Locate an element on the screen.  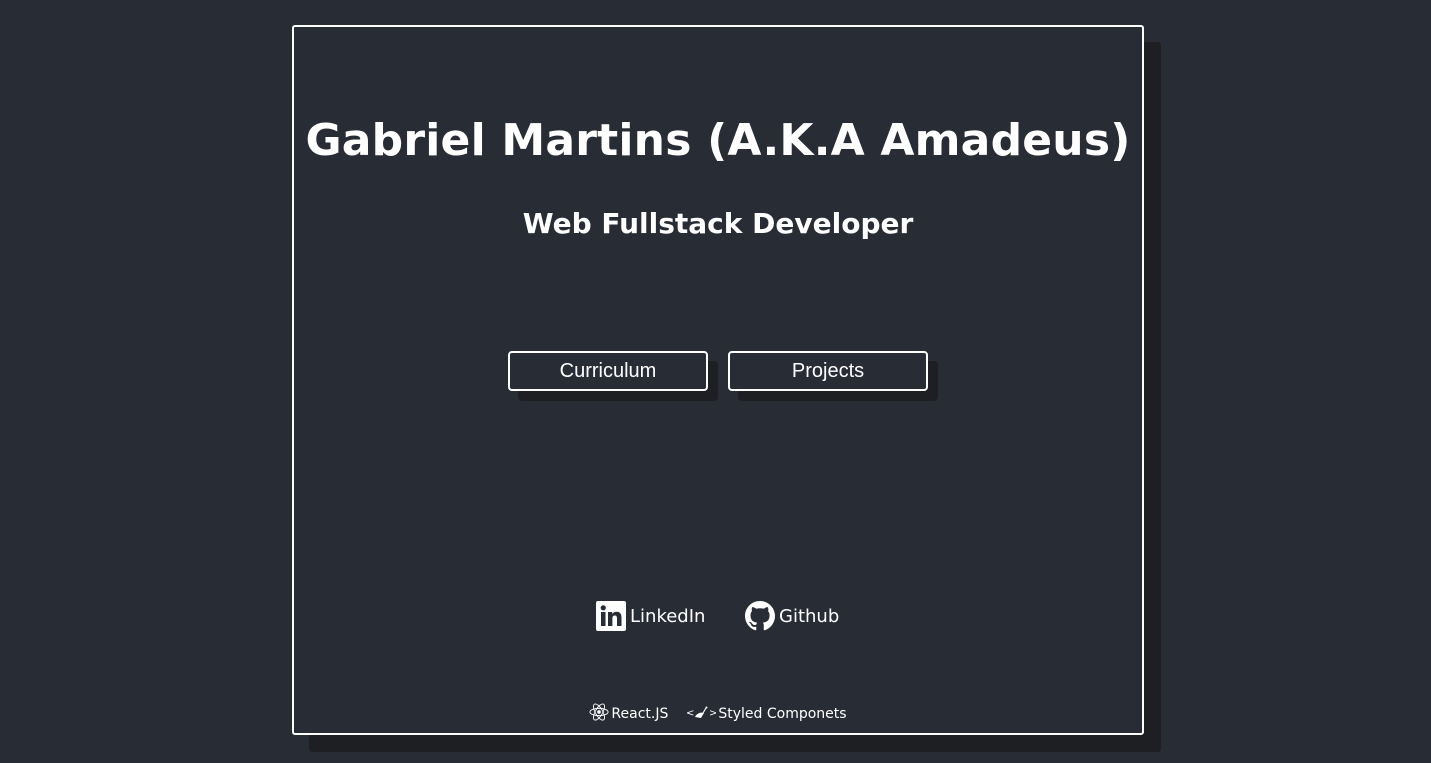
github-link: Github is located at coordinates (792, 616).